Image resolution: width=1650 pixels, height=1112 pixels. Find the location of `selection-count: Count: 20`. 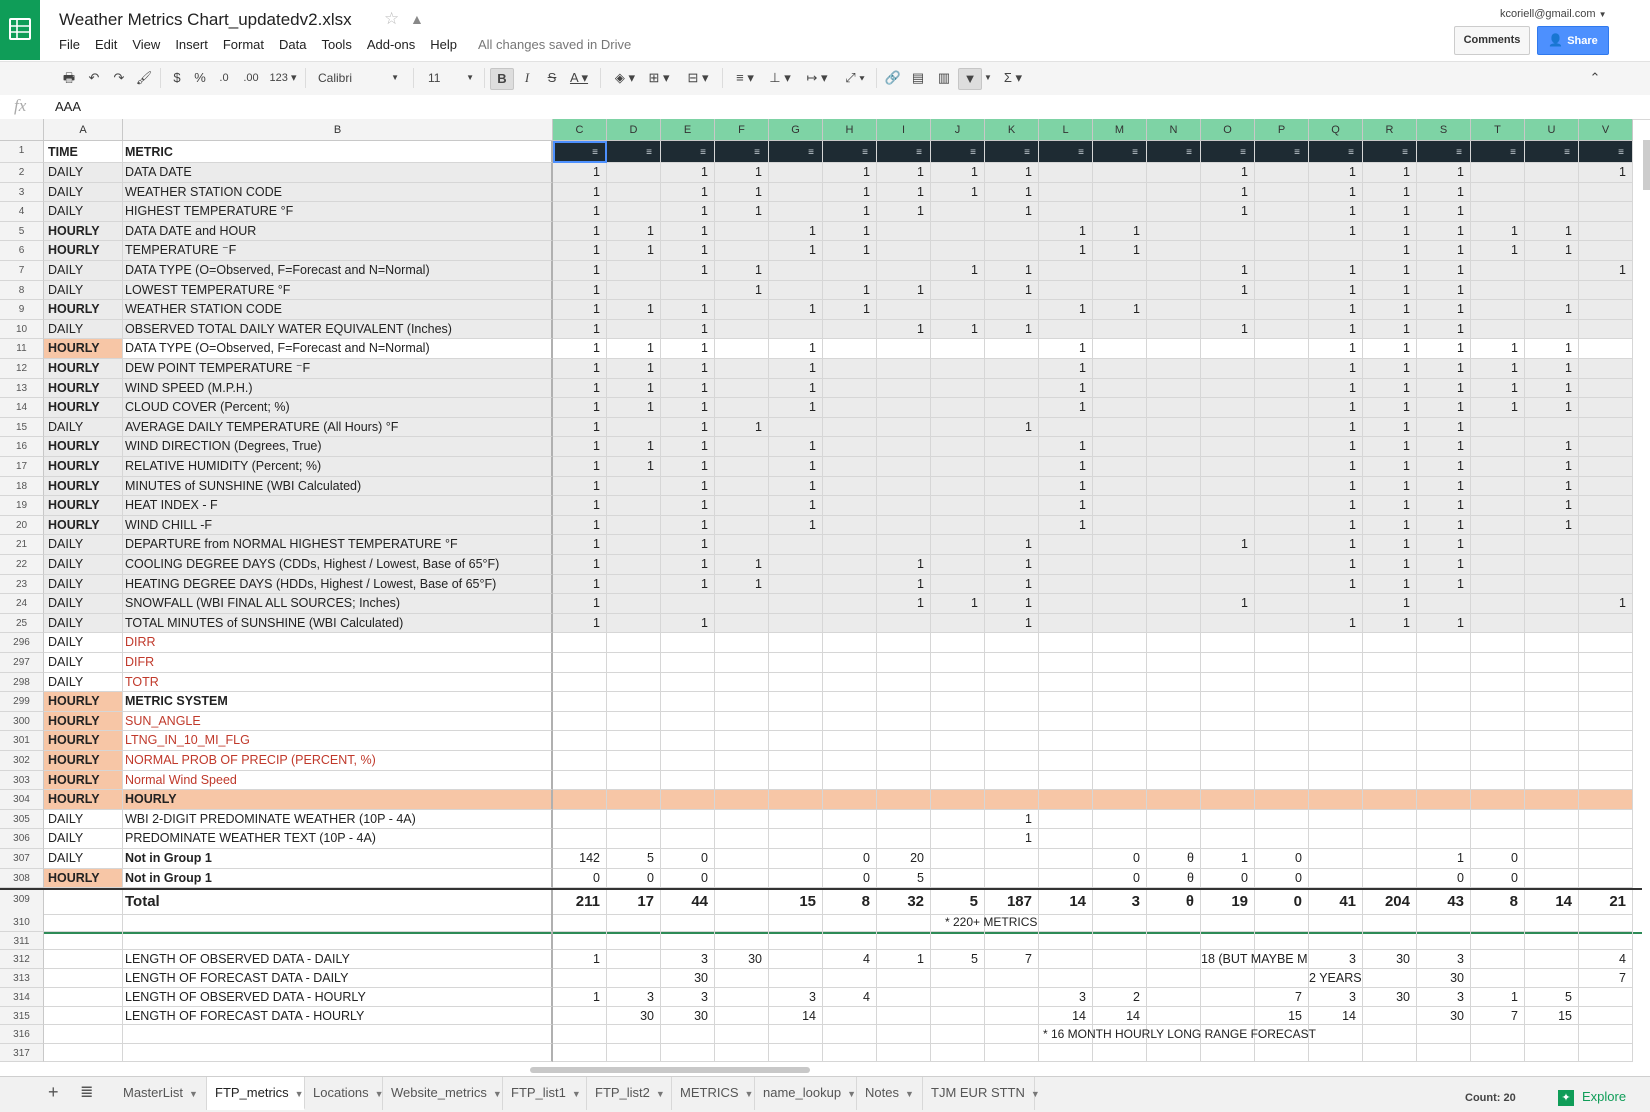

selection-count: Count: 20 is located at coordinates (1490, 1098).